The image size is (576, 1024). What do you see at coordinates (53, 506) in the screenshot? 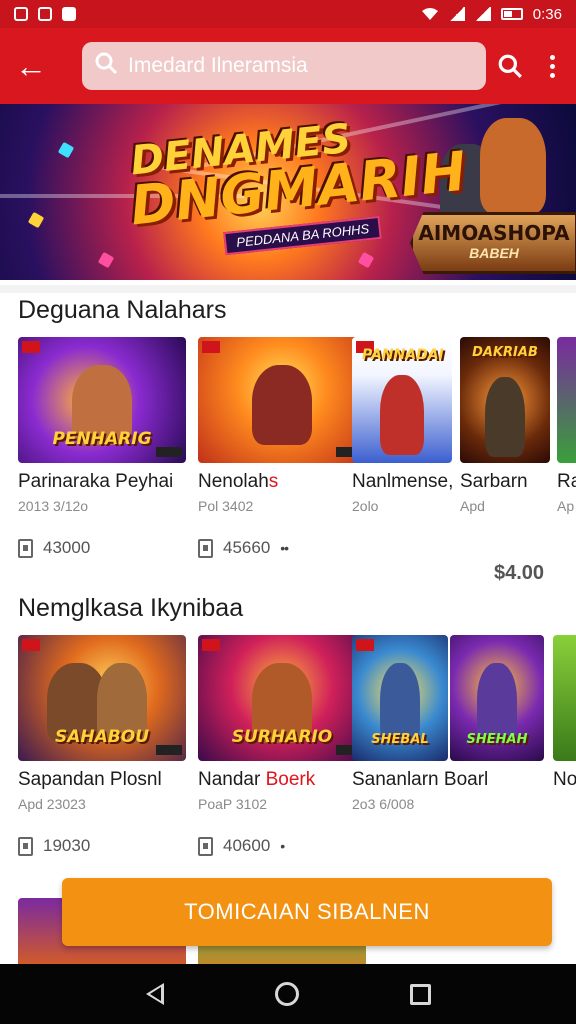
I see `game-date: 2013 3/12o` at bounding box center [53, 506].